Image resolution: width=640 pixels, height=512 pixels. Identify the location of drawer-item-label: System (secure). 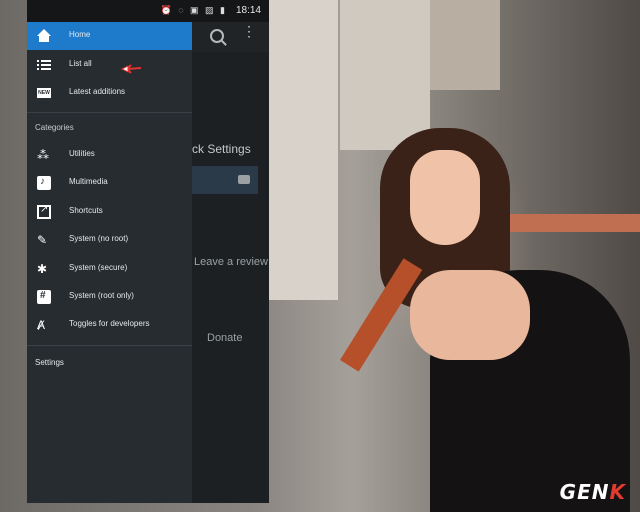
(98, 267).